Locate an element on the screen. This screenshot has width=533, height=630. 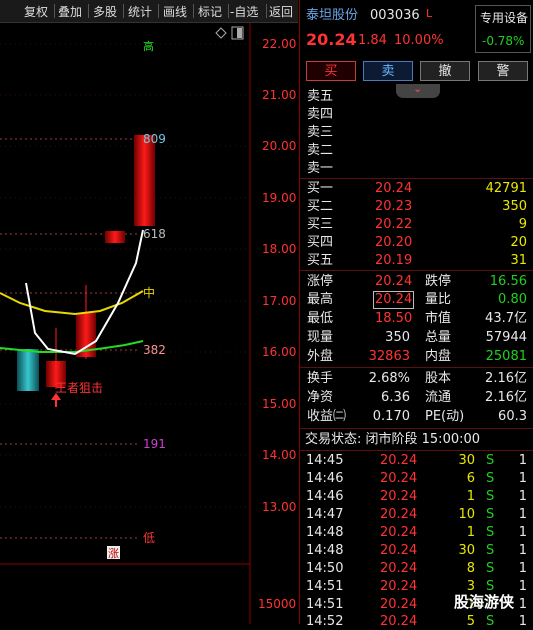
annotation-wangzhe: 王者狙击 is located at coordinates (79, 388).